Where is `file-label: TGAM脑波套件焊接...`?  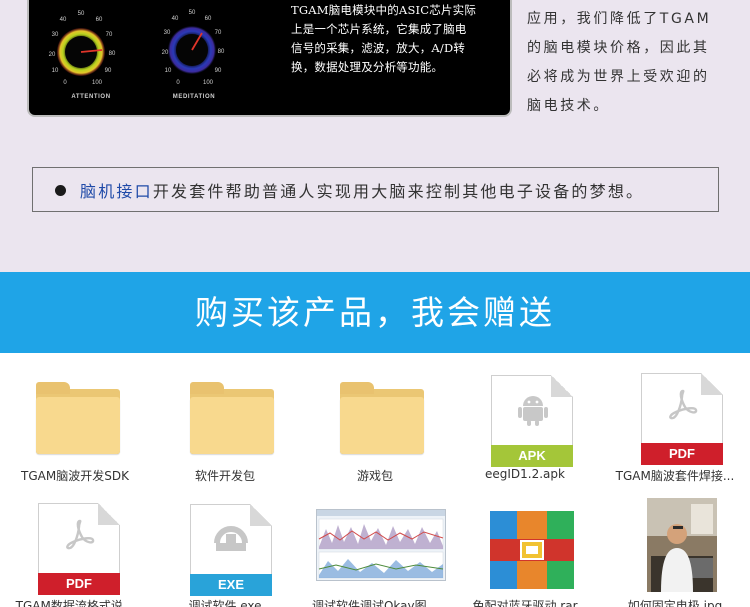 file-label: TGAM脑波套件焊接... is located at coordinates (675, 476).